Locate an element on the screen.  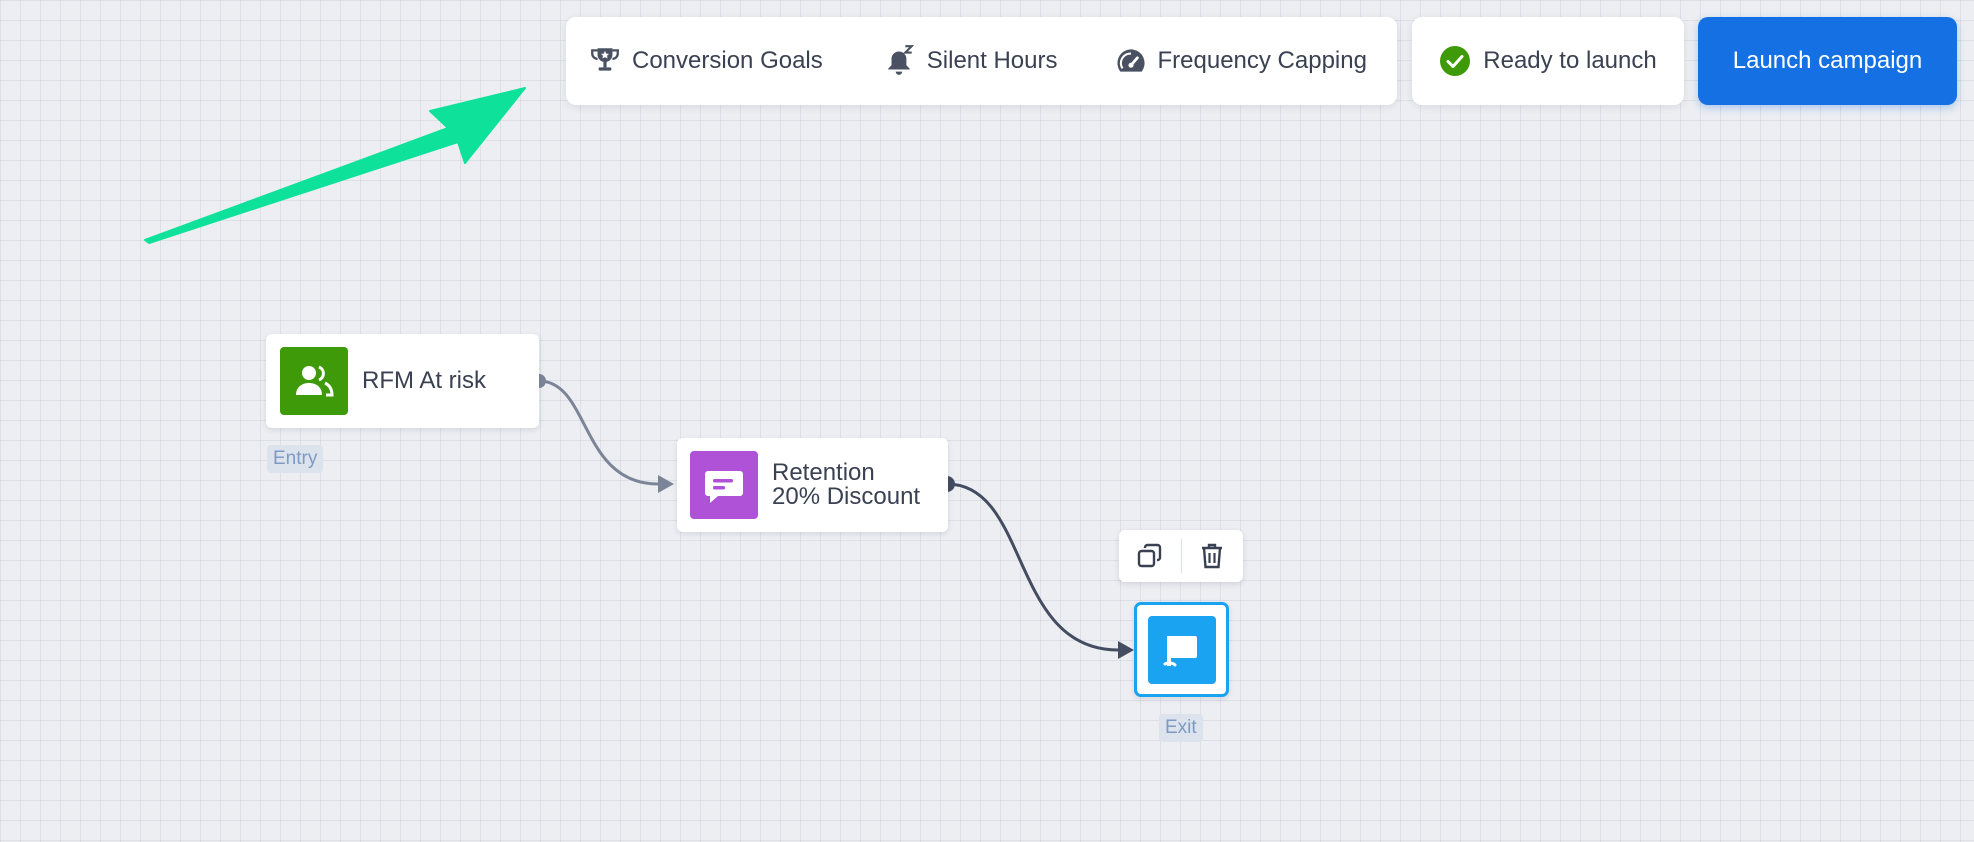
delete-node-button is located at coordinates (1213, 556).